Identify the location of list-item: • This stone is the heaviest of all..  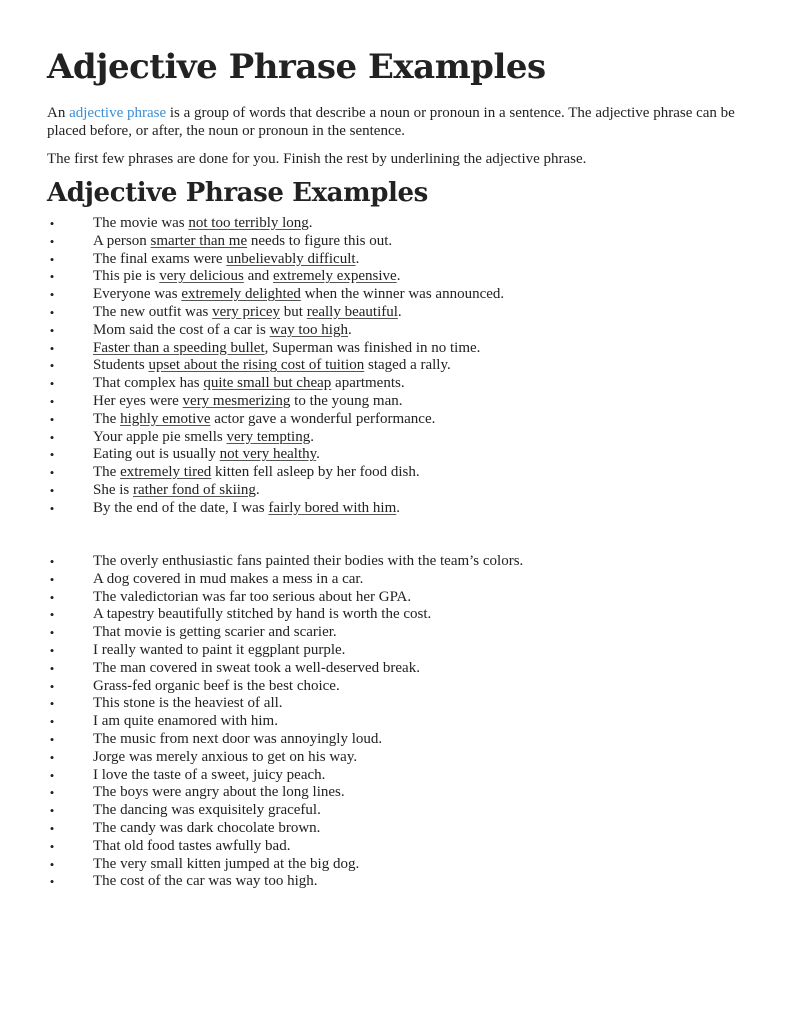
(285, 704).